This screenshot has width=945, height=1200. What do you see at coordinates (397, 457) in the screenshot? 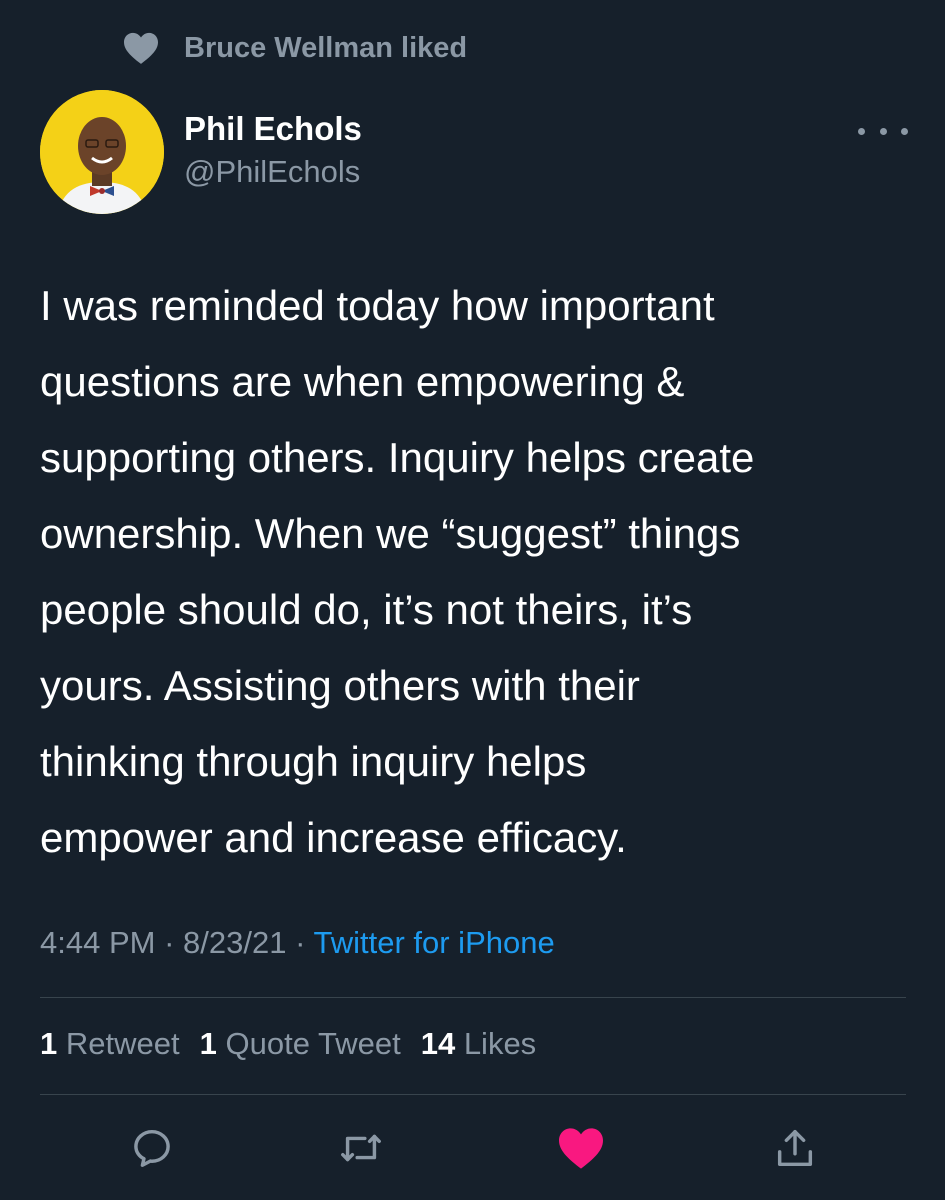
I see `tweet-text-line: supporting others. Inquiry helps create` at bounding box center [397, 457].